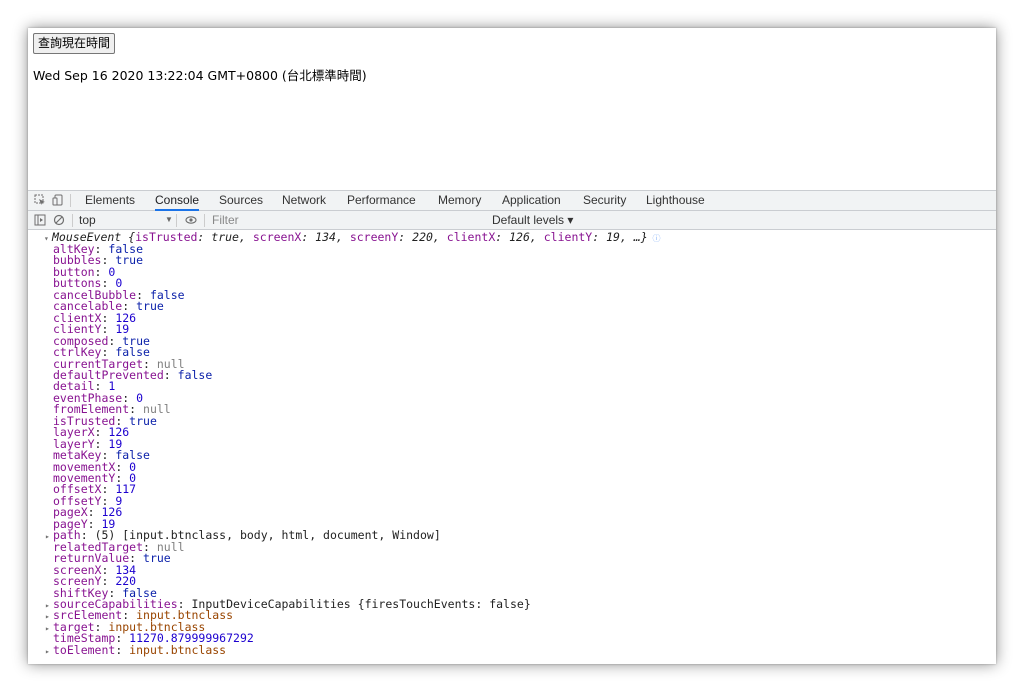 The width and height of the screenshot is (1024, 693). I want to click on console-toolbar: top ▼ Filter Default levels ▾, so click(512, 220).